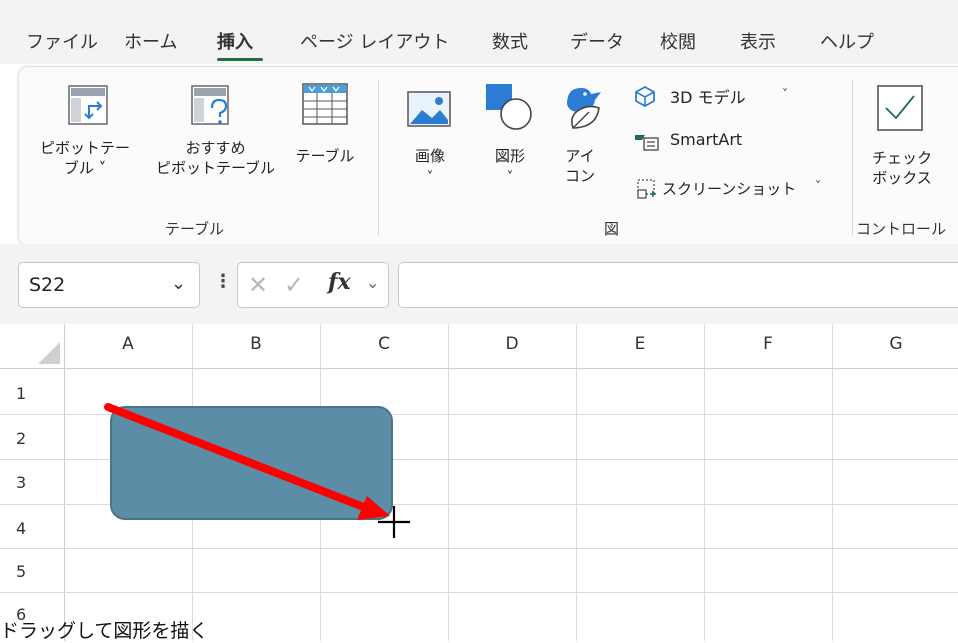  What do you see at coordinates (901, 158) in the screenshot?
I see `checkbox-label-1: チェック` at bounding box center [901, 158].